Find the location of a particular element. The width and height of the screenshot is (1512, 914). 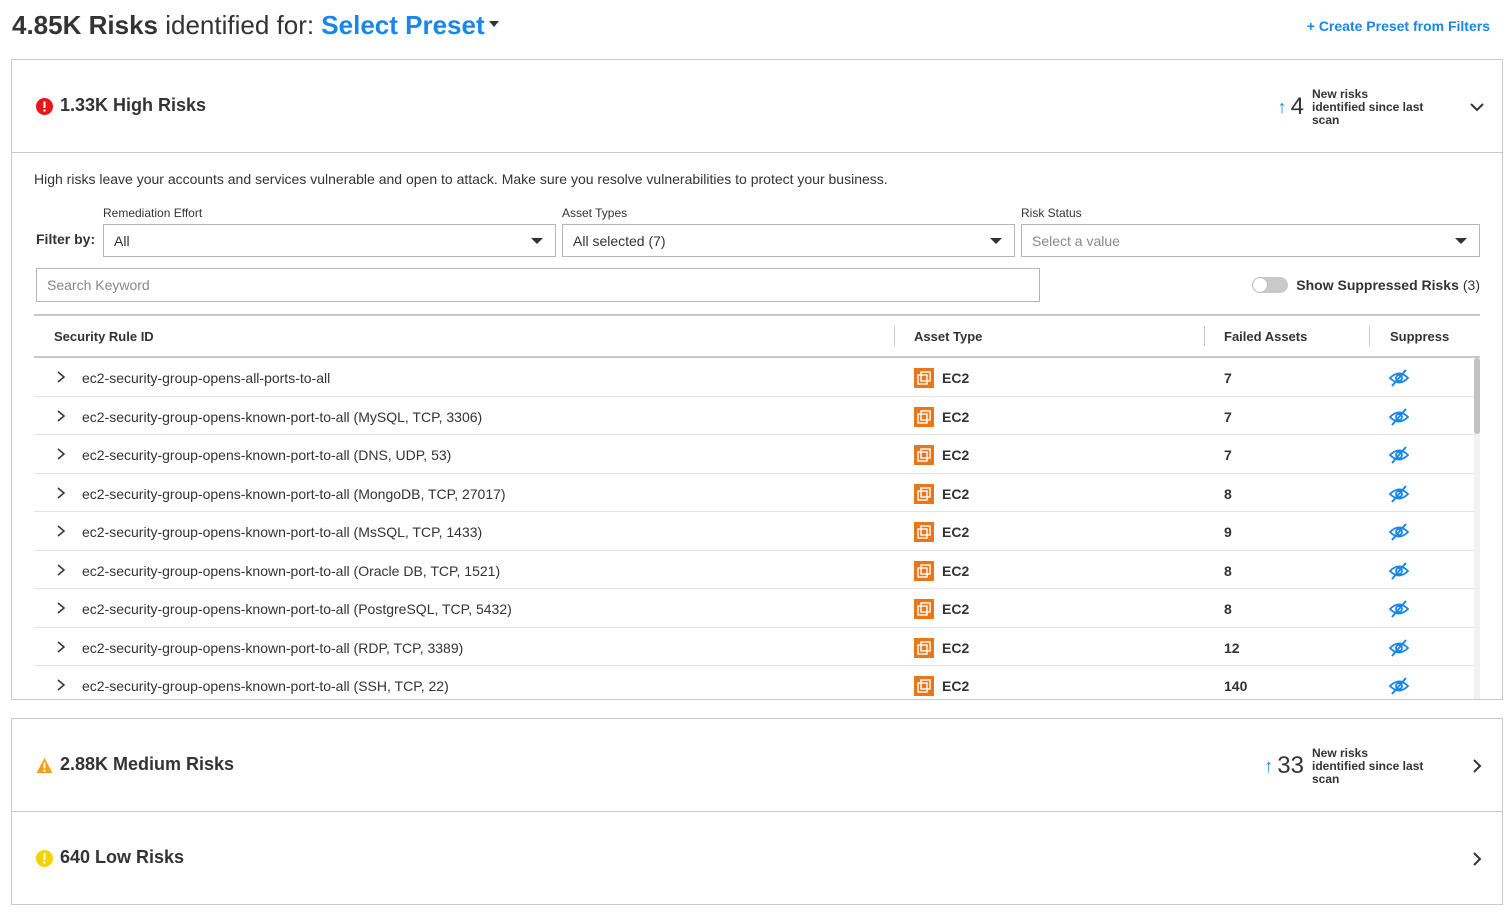

total-risks-count: 4.85K Risks is located at coordinates (85, 25).